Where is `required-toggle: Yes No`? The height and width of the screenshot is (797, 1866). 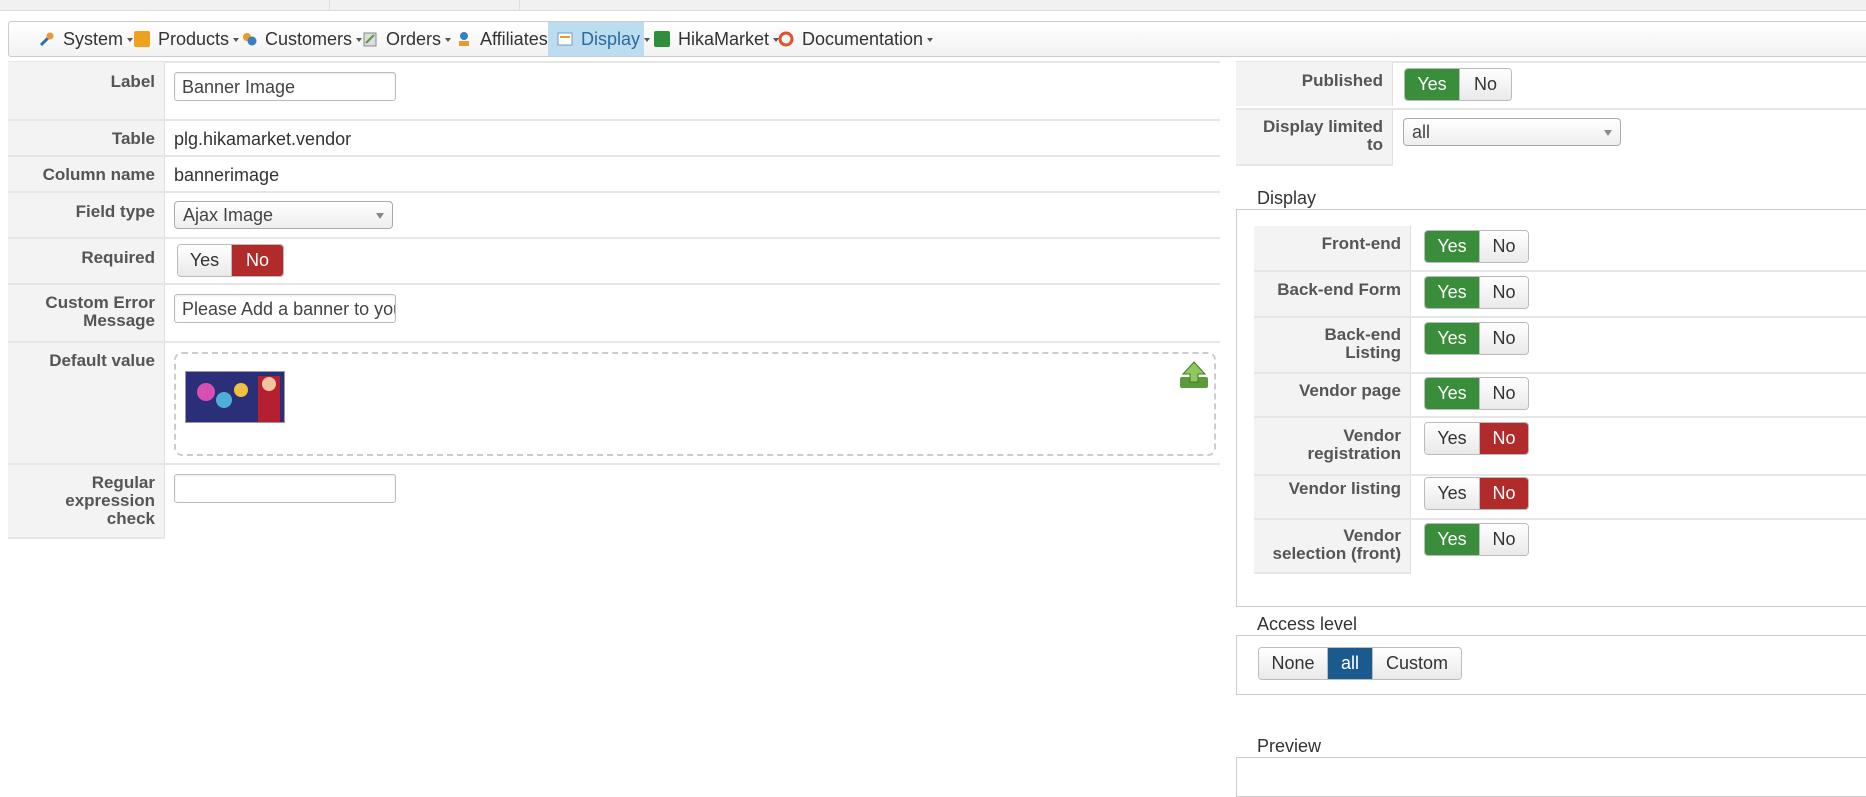
required-toggle: Yes No is located at coordinates (230, 260).